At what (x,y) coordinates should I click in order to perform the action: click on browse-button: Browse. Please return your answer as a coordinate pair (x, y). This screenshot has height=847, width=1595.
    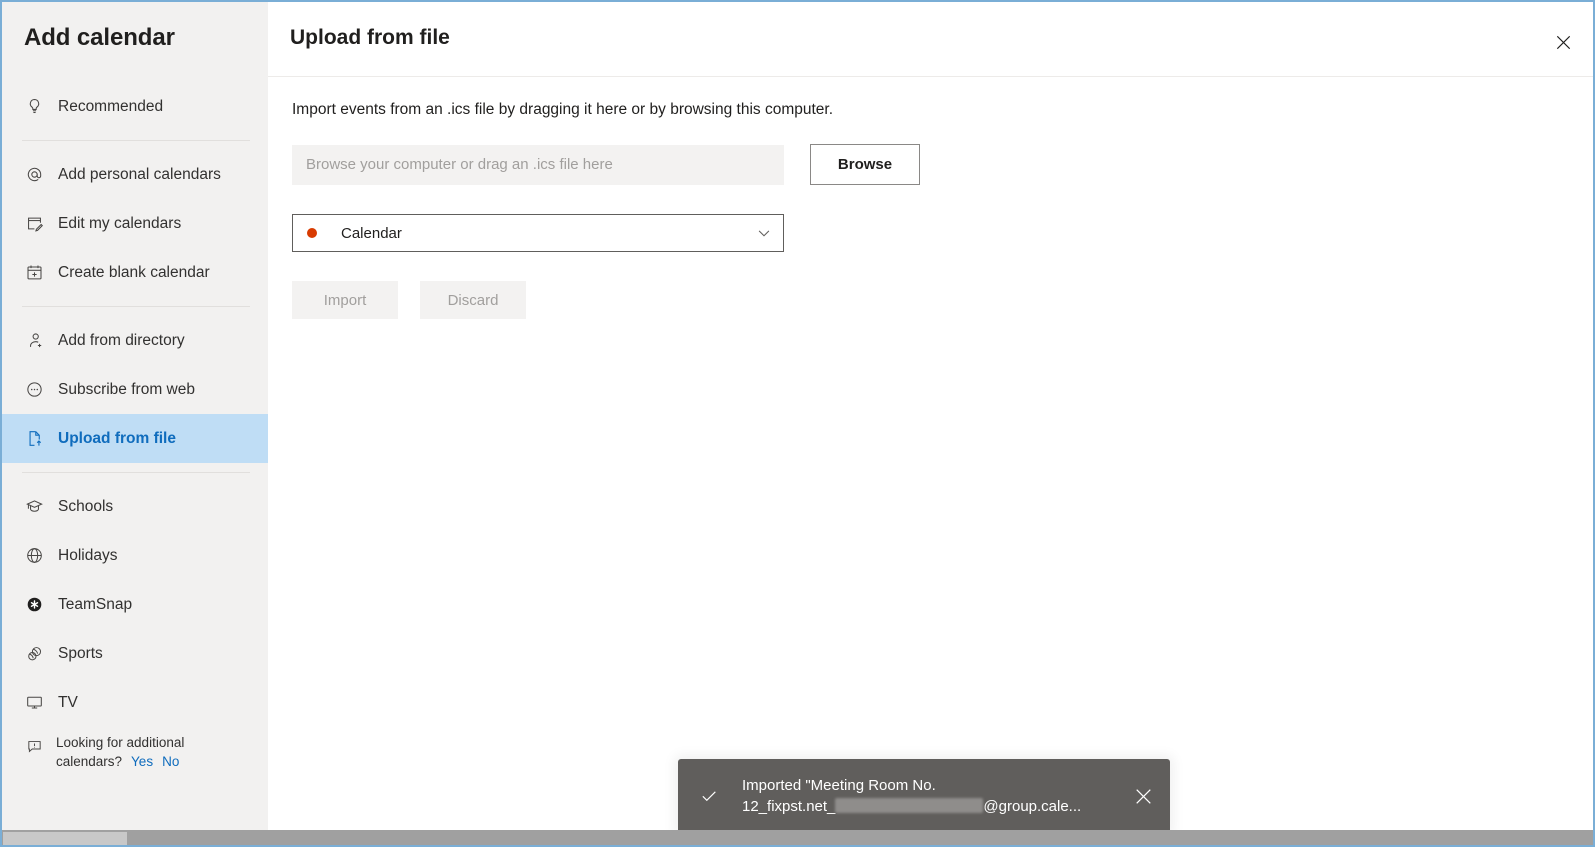
    Looking at the image, I should click on (865, 164).